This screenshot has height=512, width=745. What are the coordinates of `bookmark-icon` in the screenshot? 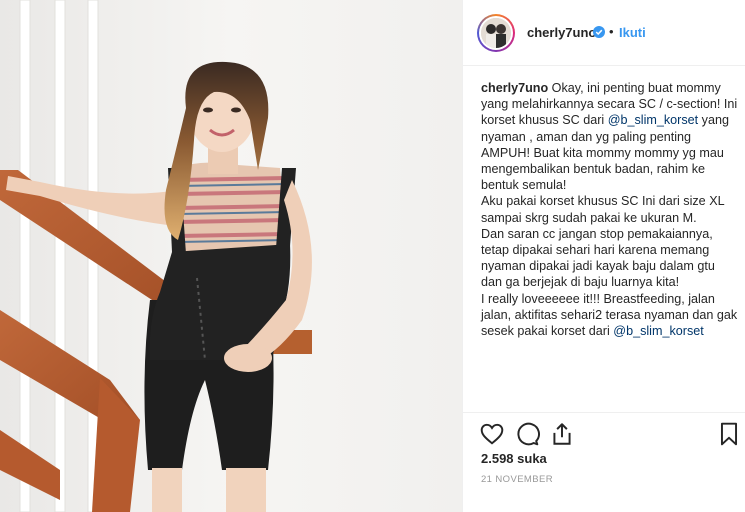 It's located at (729, 434).